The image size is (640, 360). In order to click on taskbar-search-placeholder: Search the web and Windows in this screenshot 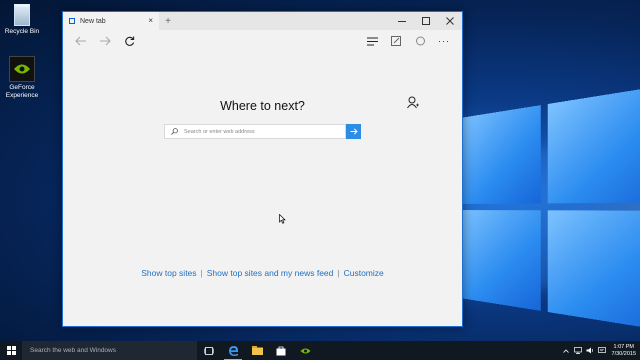, I will do `click(73, 350)`.